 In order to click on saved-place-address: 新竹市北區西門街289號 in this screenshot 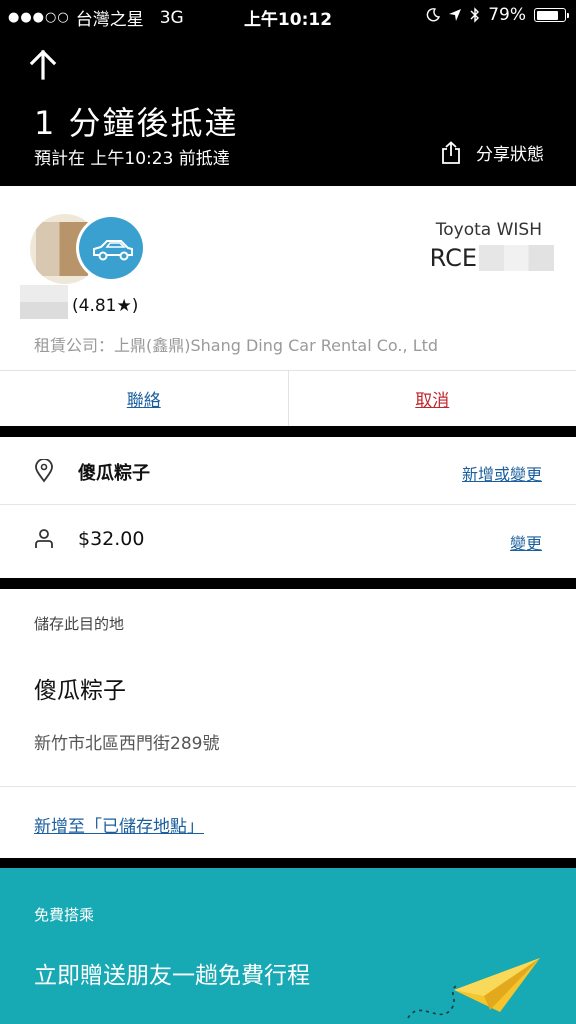, I will do `click(127, 744)`.